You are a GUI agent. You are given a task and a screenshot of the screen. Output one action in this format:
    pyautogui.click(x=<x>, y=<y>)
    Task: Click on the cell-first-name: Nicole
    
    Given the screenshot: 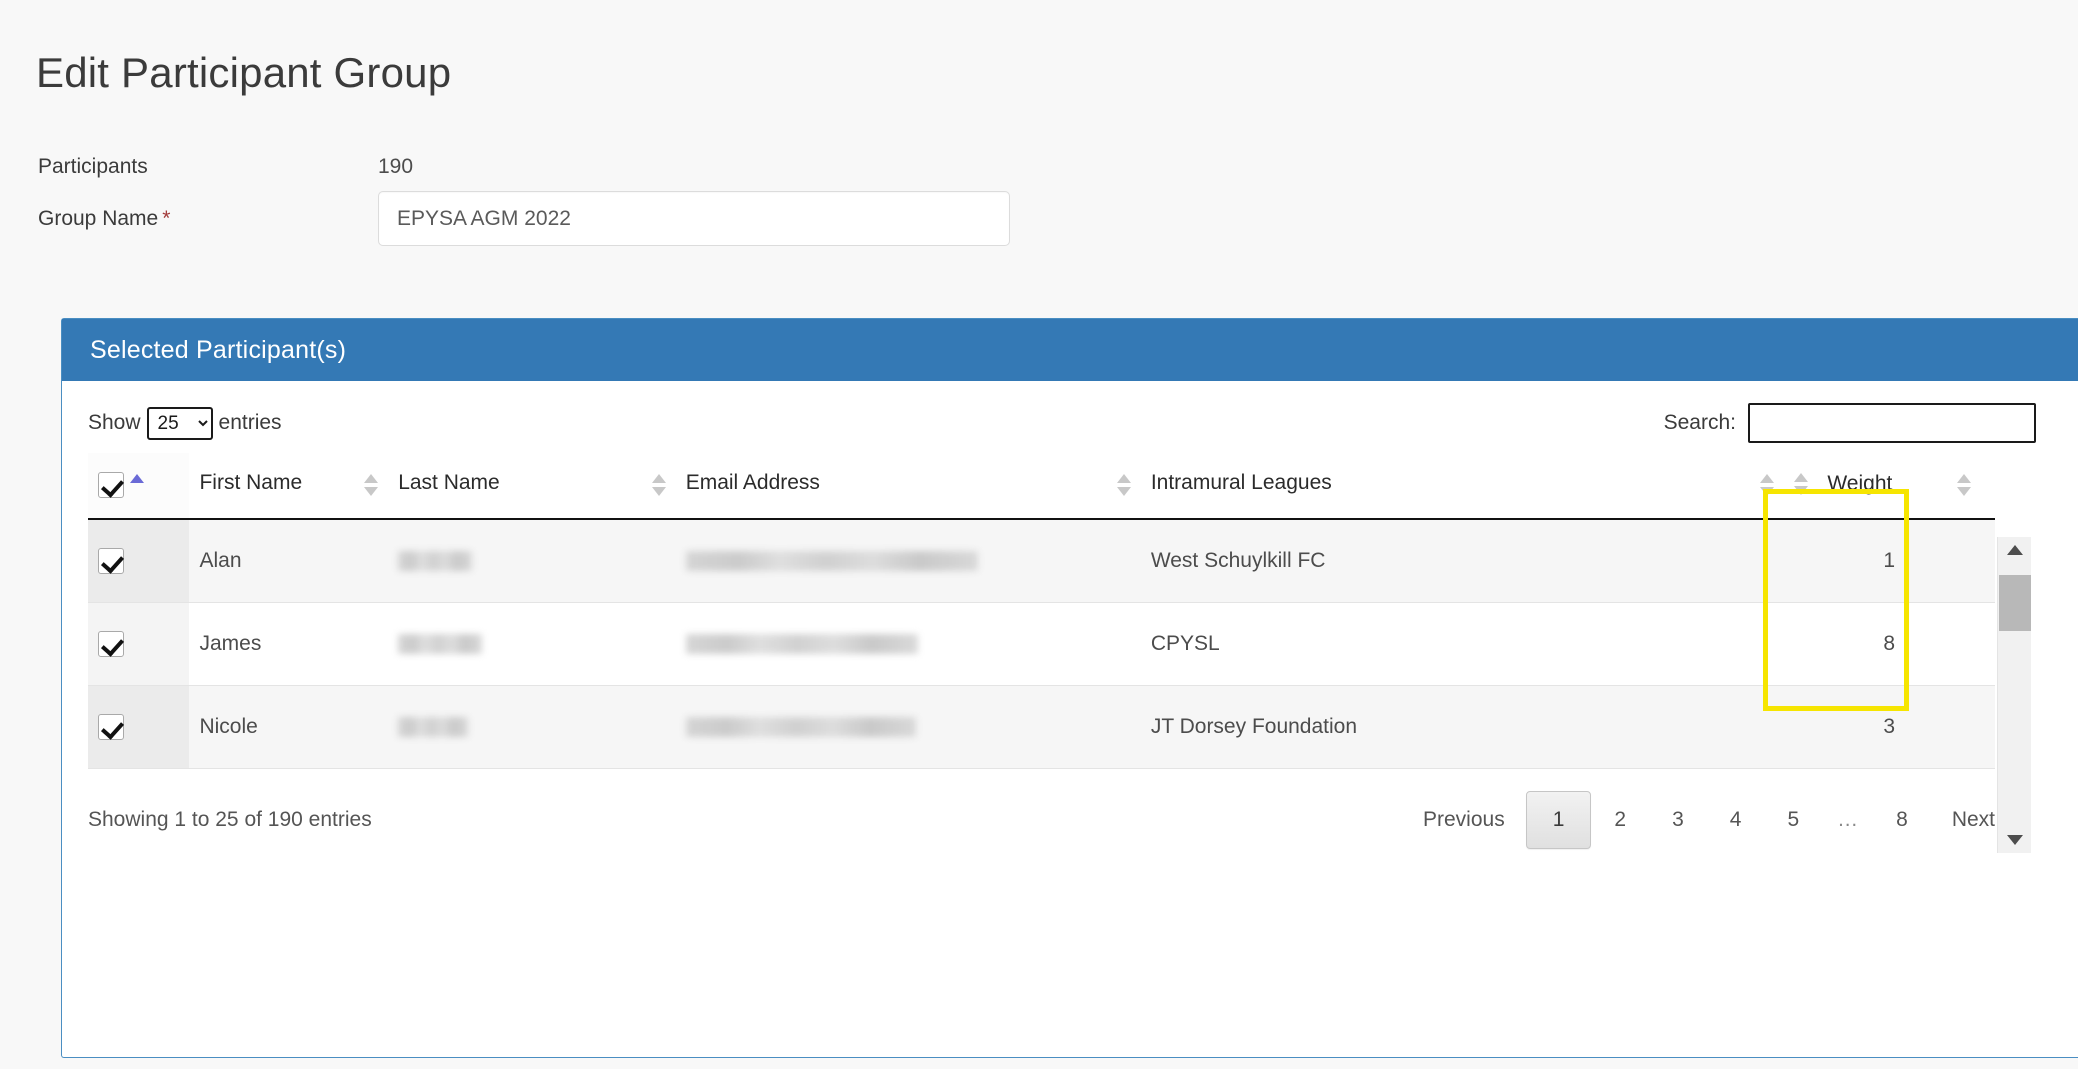 What is the action you would take?
    pyautogui.click(x=289, y=727)
    